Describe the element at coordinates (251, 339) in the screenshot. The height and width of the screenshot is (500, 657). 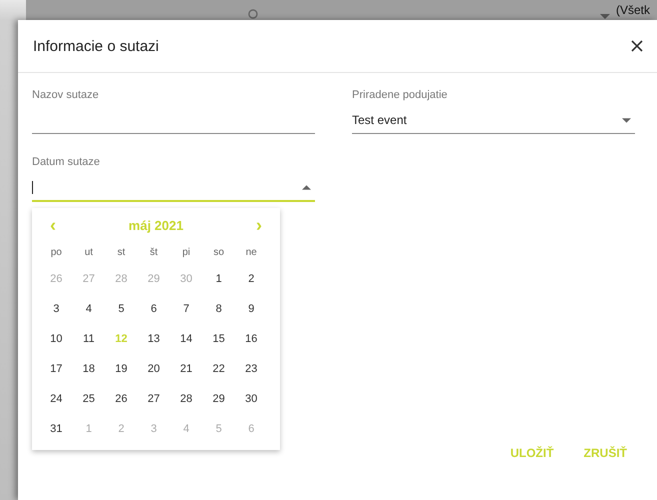
I see `calendar-day: 16` at that location.